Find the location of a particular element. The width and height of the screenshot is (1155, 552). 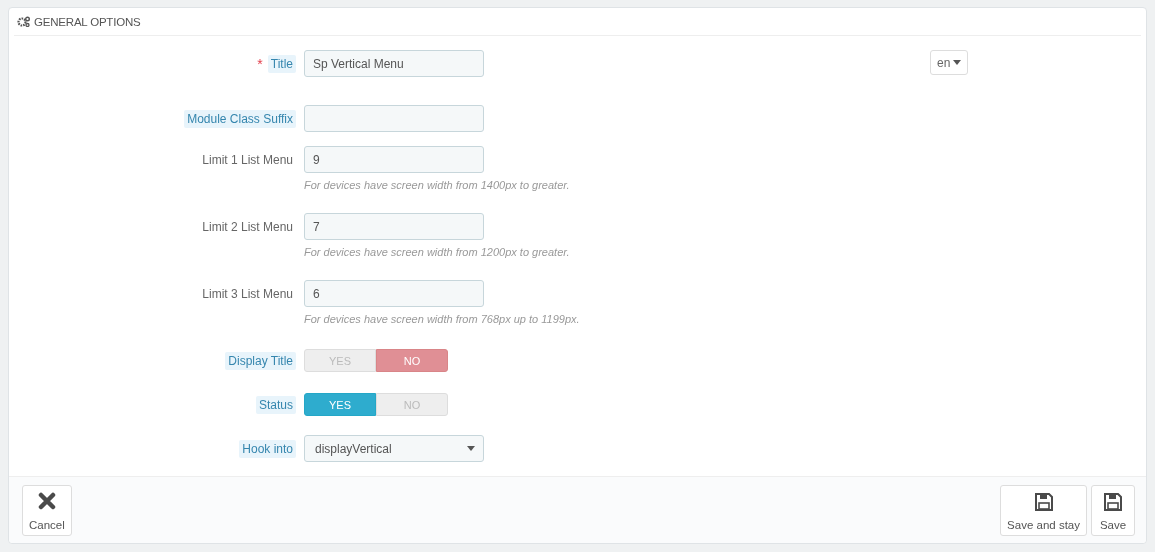

close-icon is located at coordinates (46, 500).